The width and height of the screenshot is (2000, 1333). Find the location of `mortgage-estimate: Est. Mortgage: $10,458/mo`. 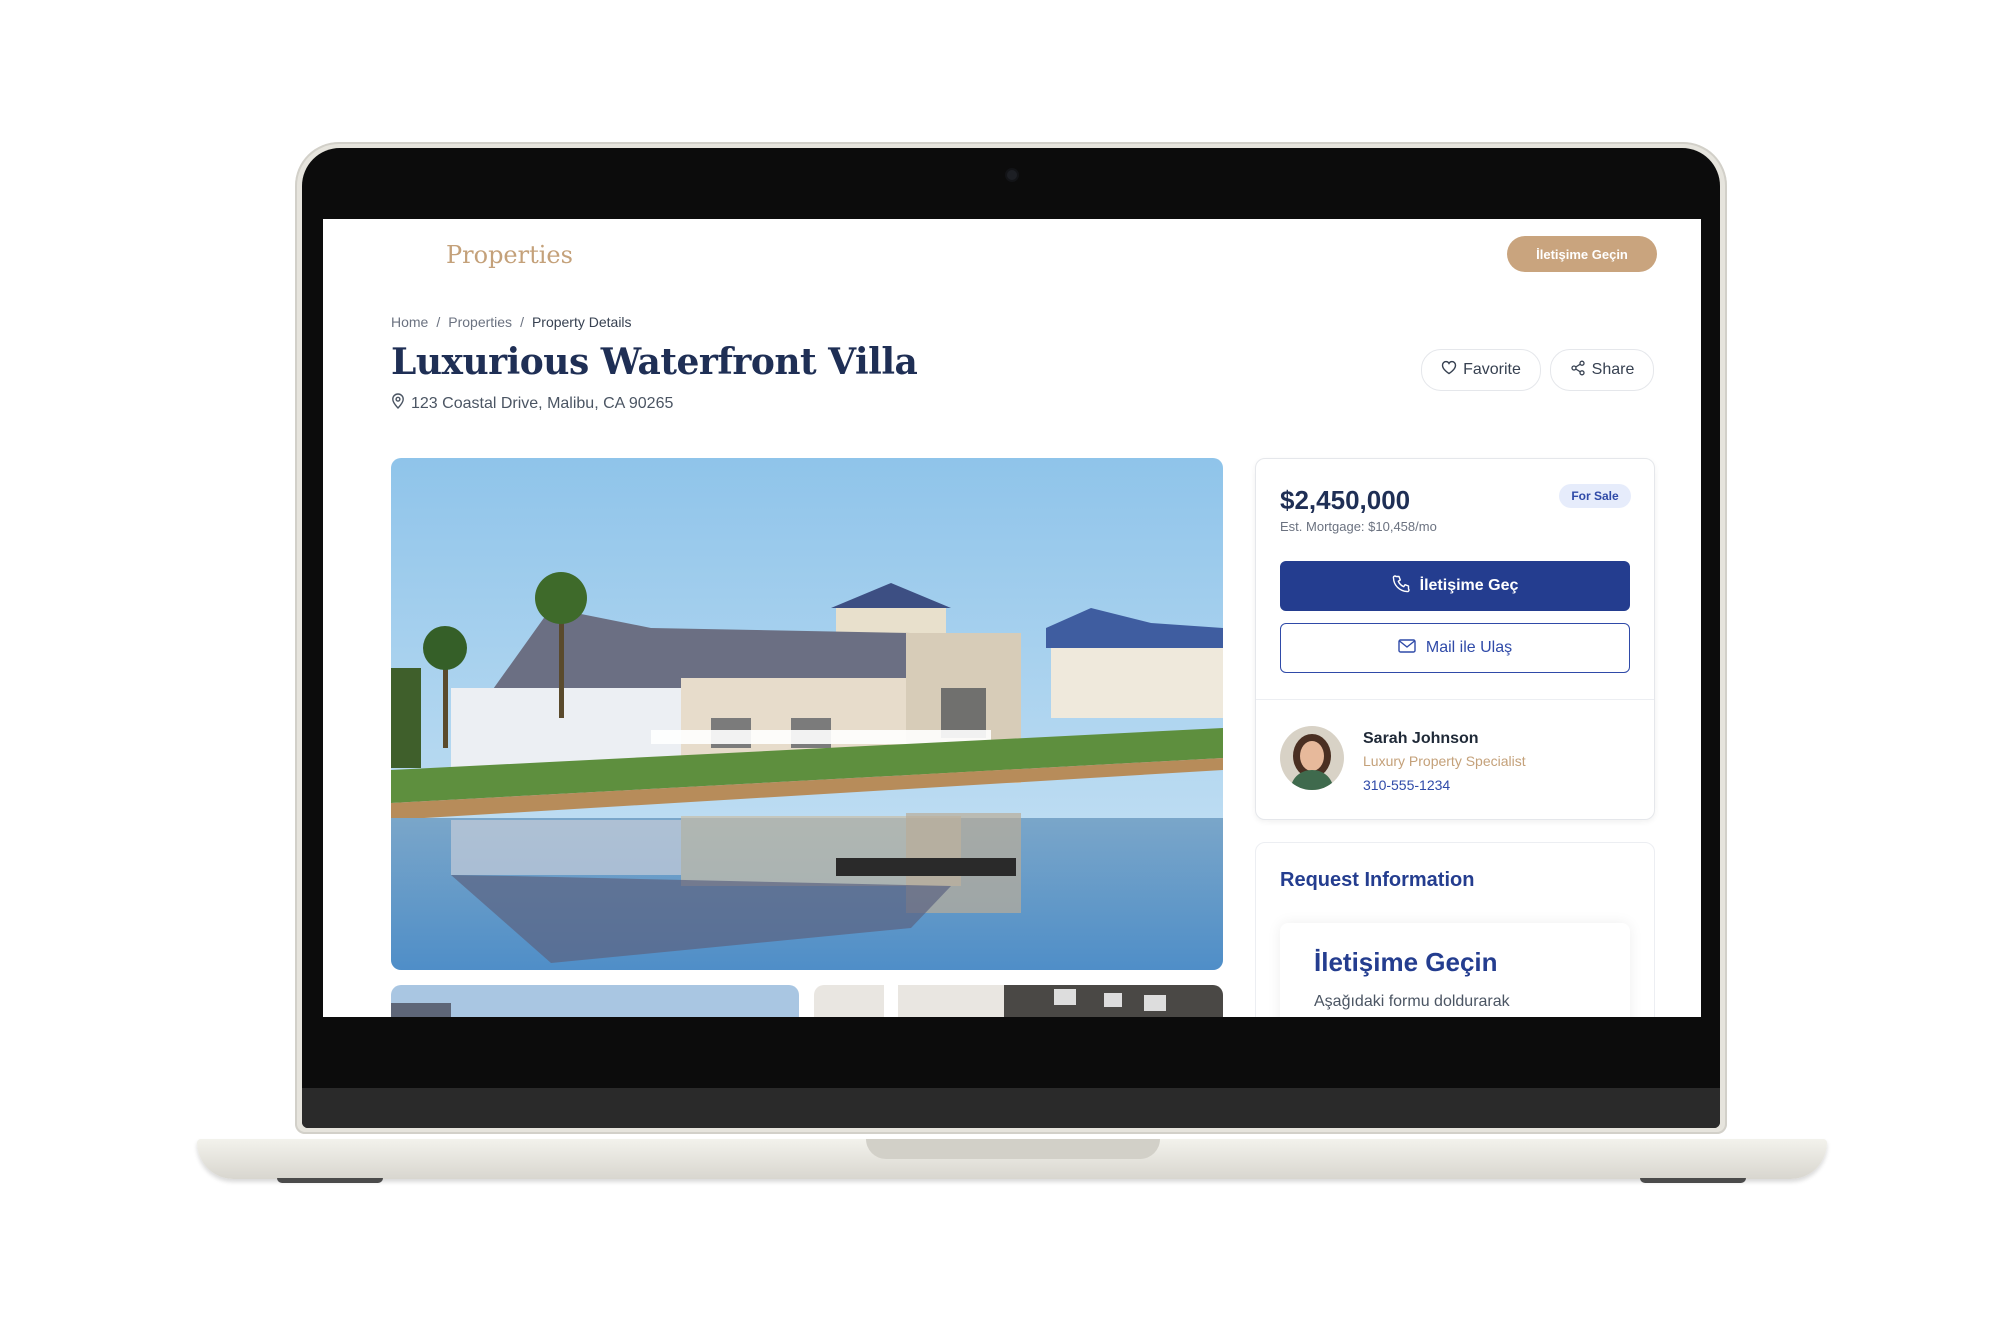

mortgage-estimate: Est. Mortgage: $10,458/mo is located at coordinates (1358, 526).